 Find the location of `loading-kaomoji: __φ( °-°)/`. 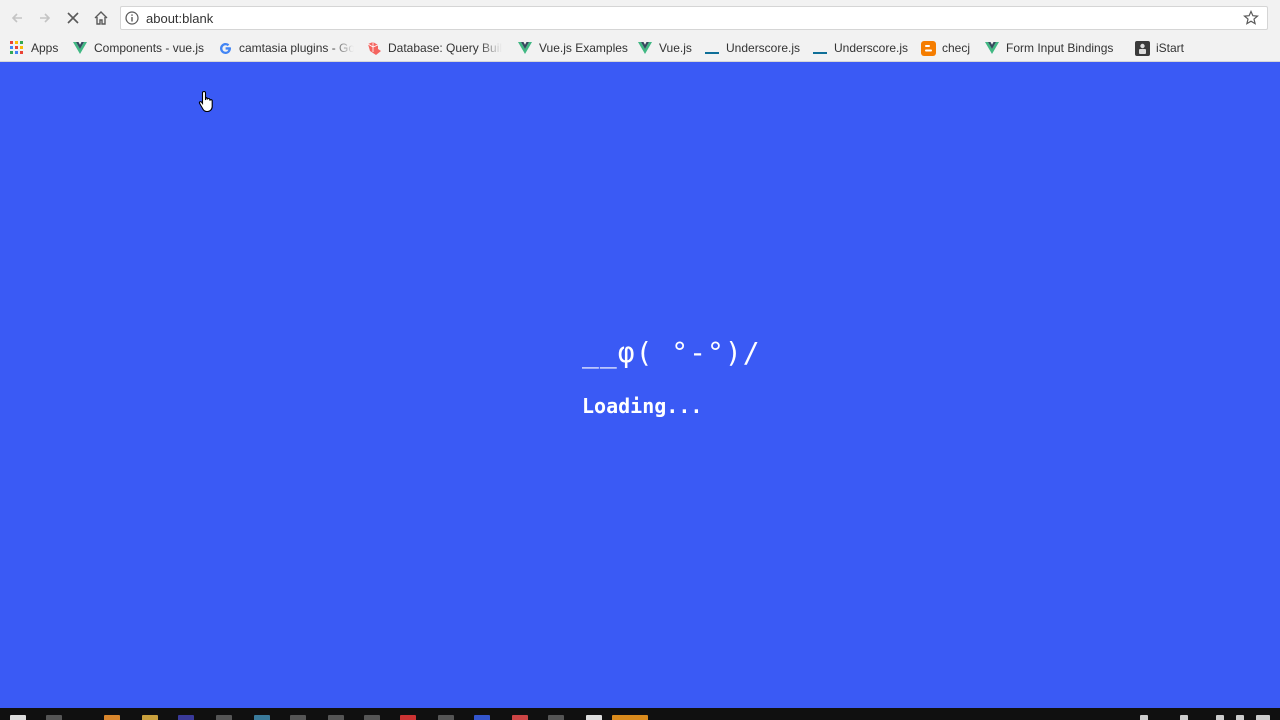

loading-kaomoji: __φ( °-°)/ is located at coordinates (671, 352).